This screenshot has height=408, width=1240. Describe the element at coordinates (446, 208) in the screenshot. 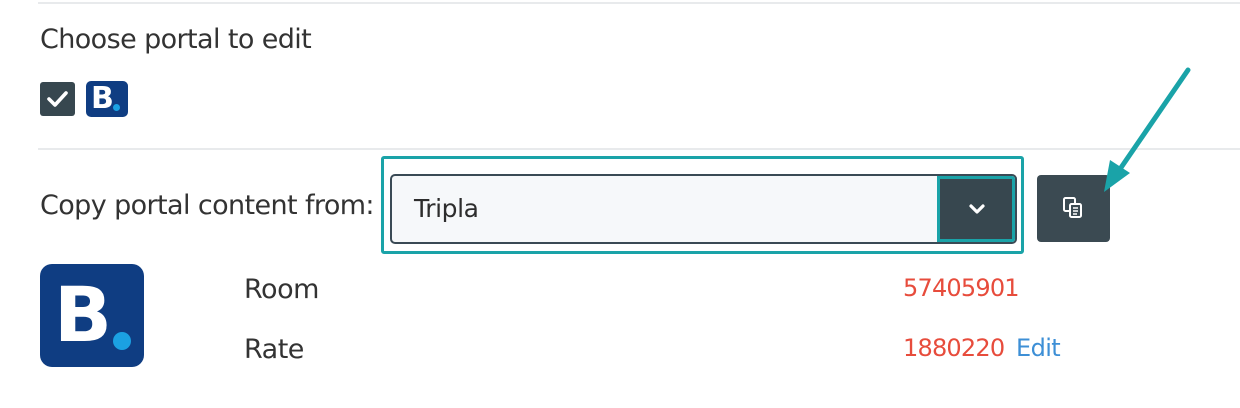

I see `copy-source-value: Tripla` at that location.